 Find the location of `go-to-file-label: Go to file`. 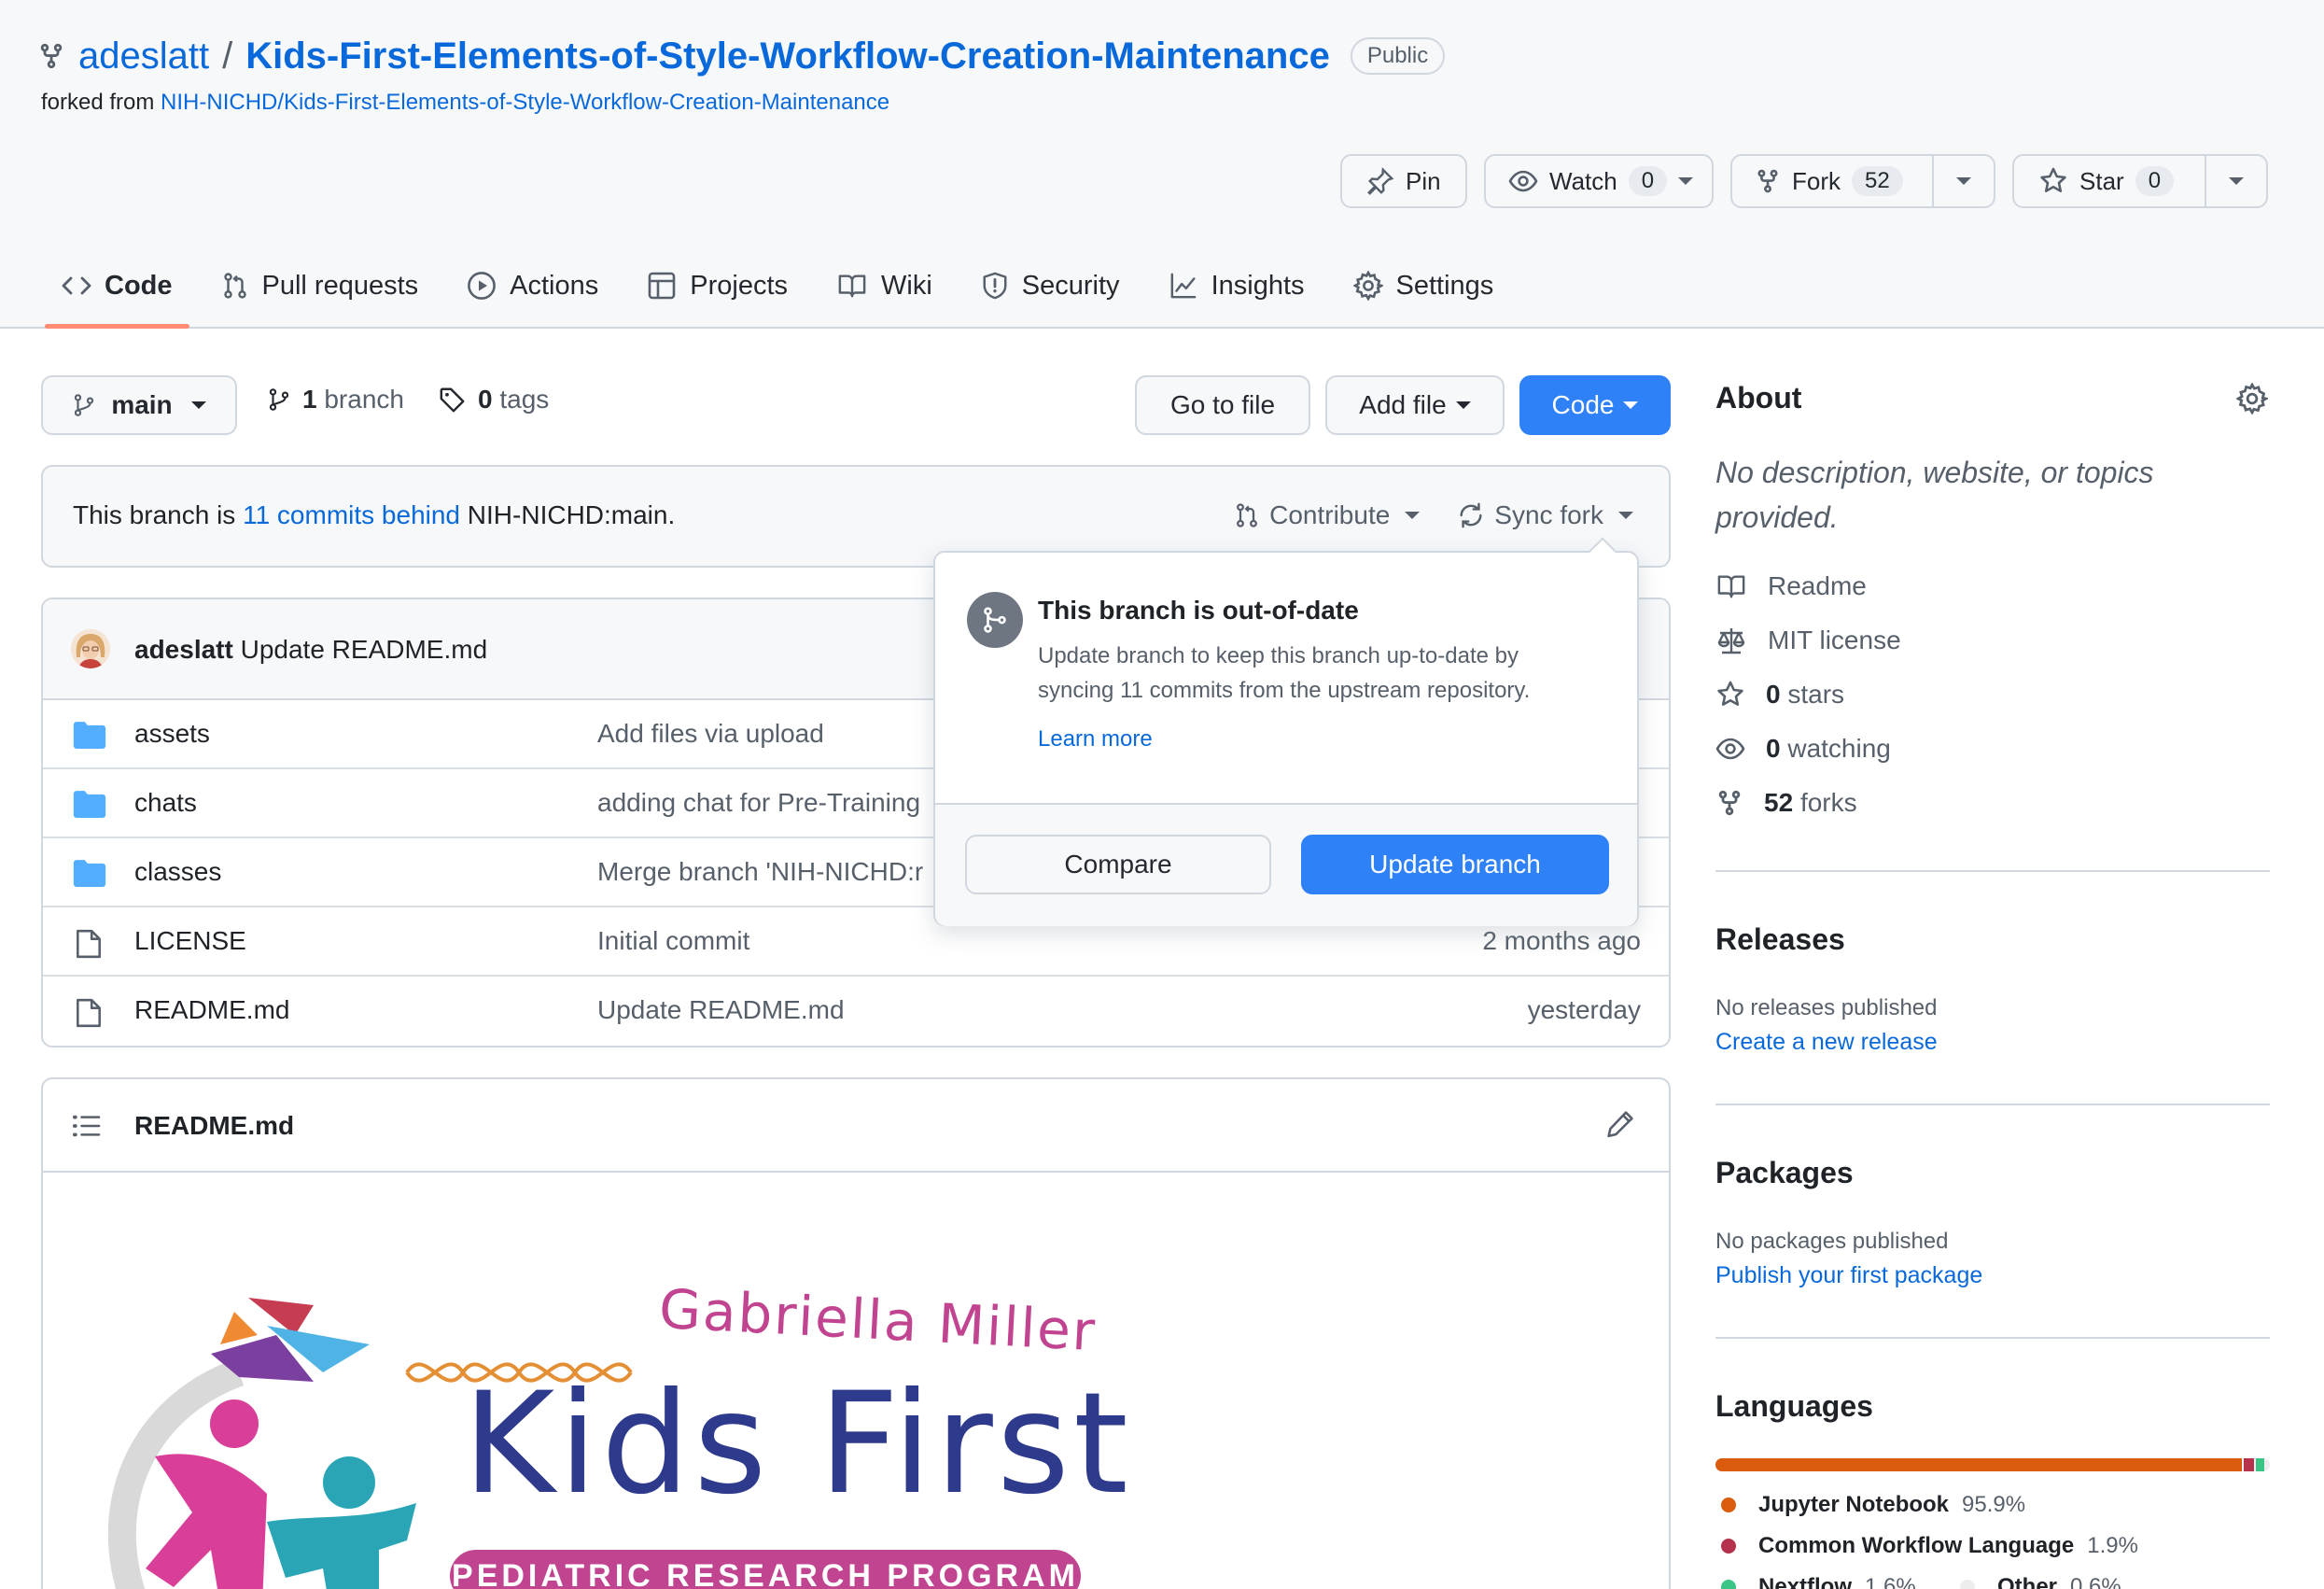

go-to-file-label: Go to file is located at coordinates (1222, 404).